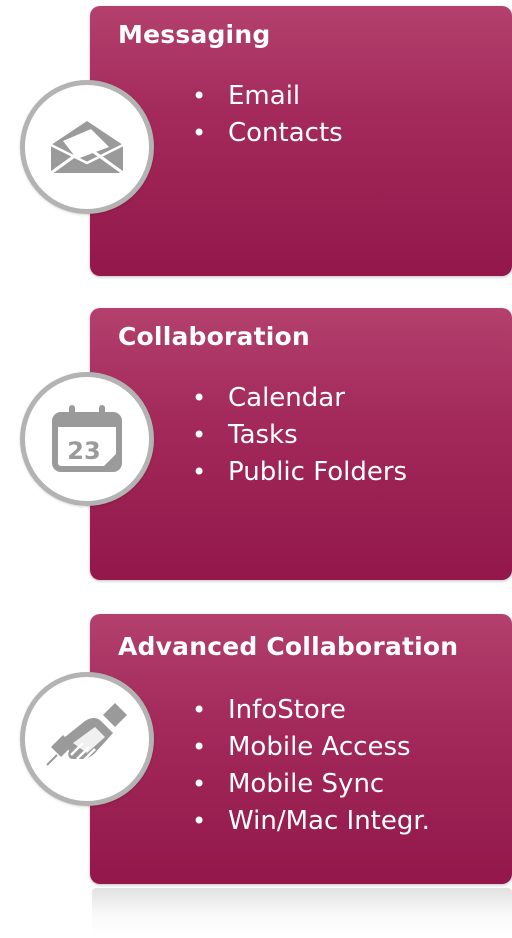 This screenshot has height=938, width=512. Describe the element at coordinates (86, 734) in the screenshot. I see `handshake-icon` at that location.